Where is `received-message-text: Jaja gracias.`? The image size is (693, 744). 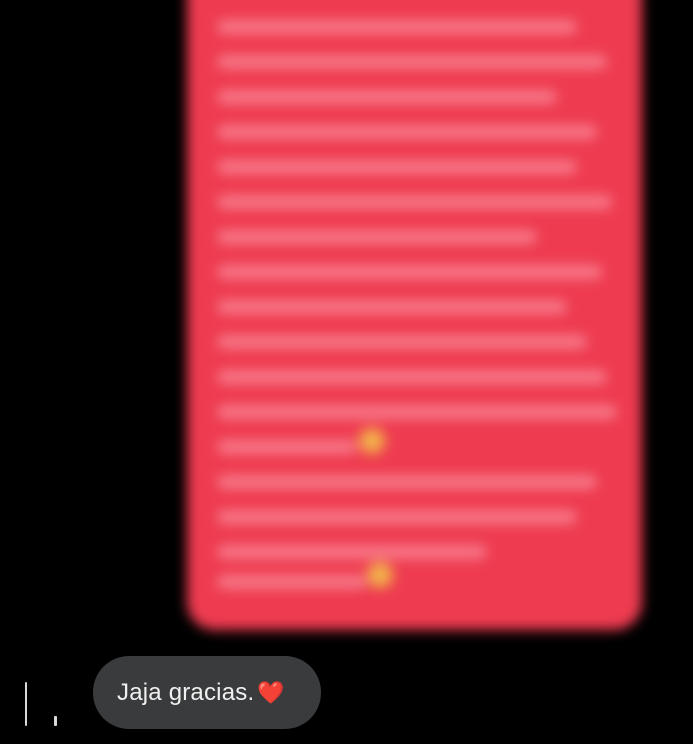 received-message-text: Jaja gracias. is located at coordinates (186, 692).